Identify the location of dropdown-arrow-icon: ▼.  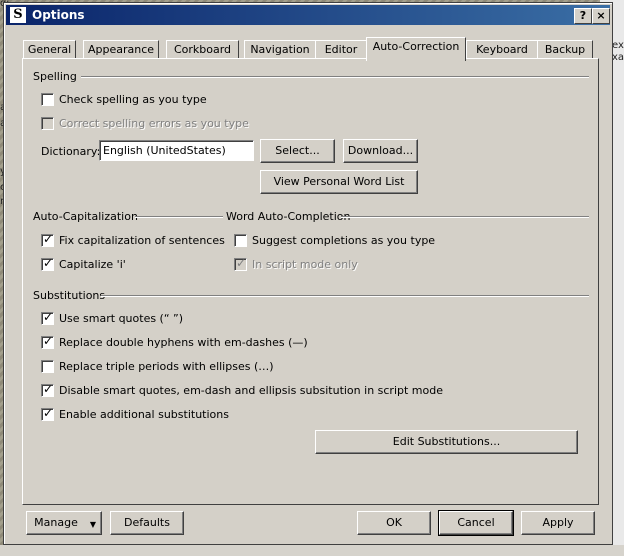
(92, 524).